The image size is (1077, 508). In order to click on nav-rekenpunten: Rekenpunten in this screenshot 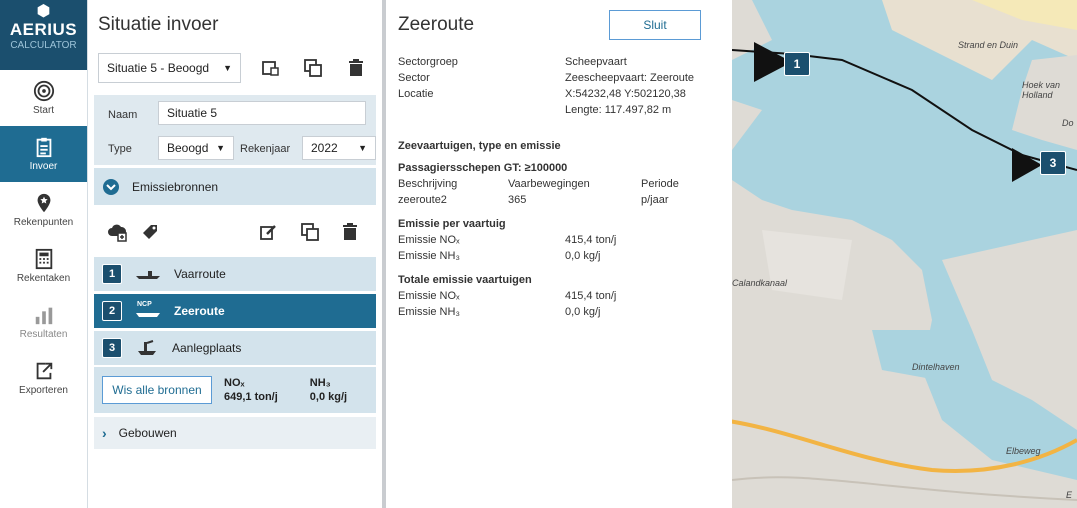, I will do `click(43, 210)`.